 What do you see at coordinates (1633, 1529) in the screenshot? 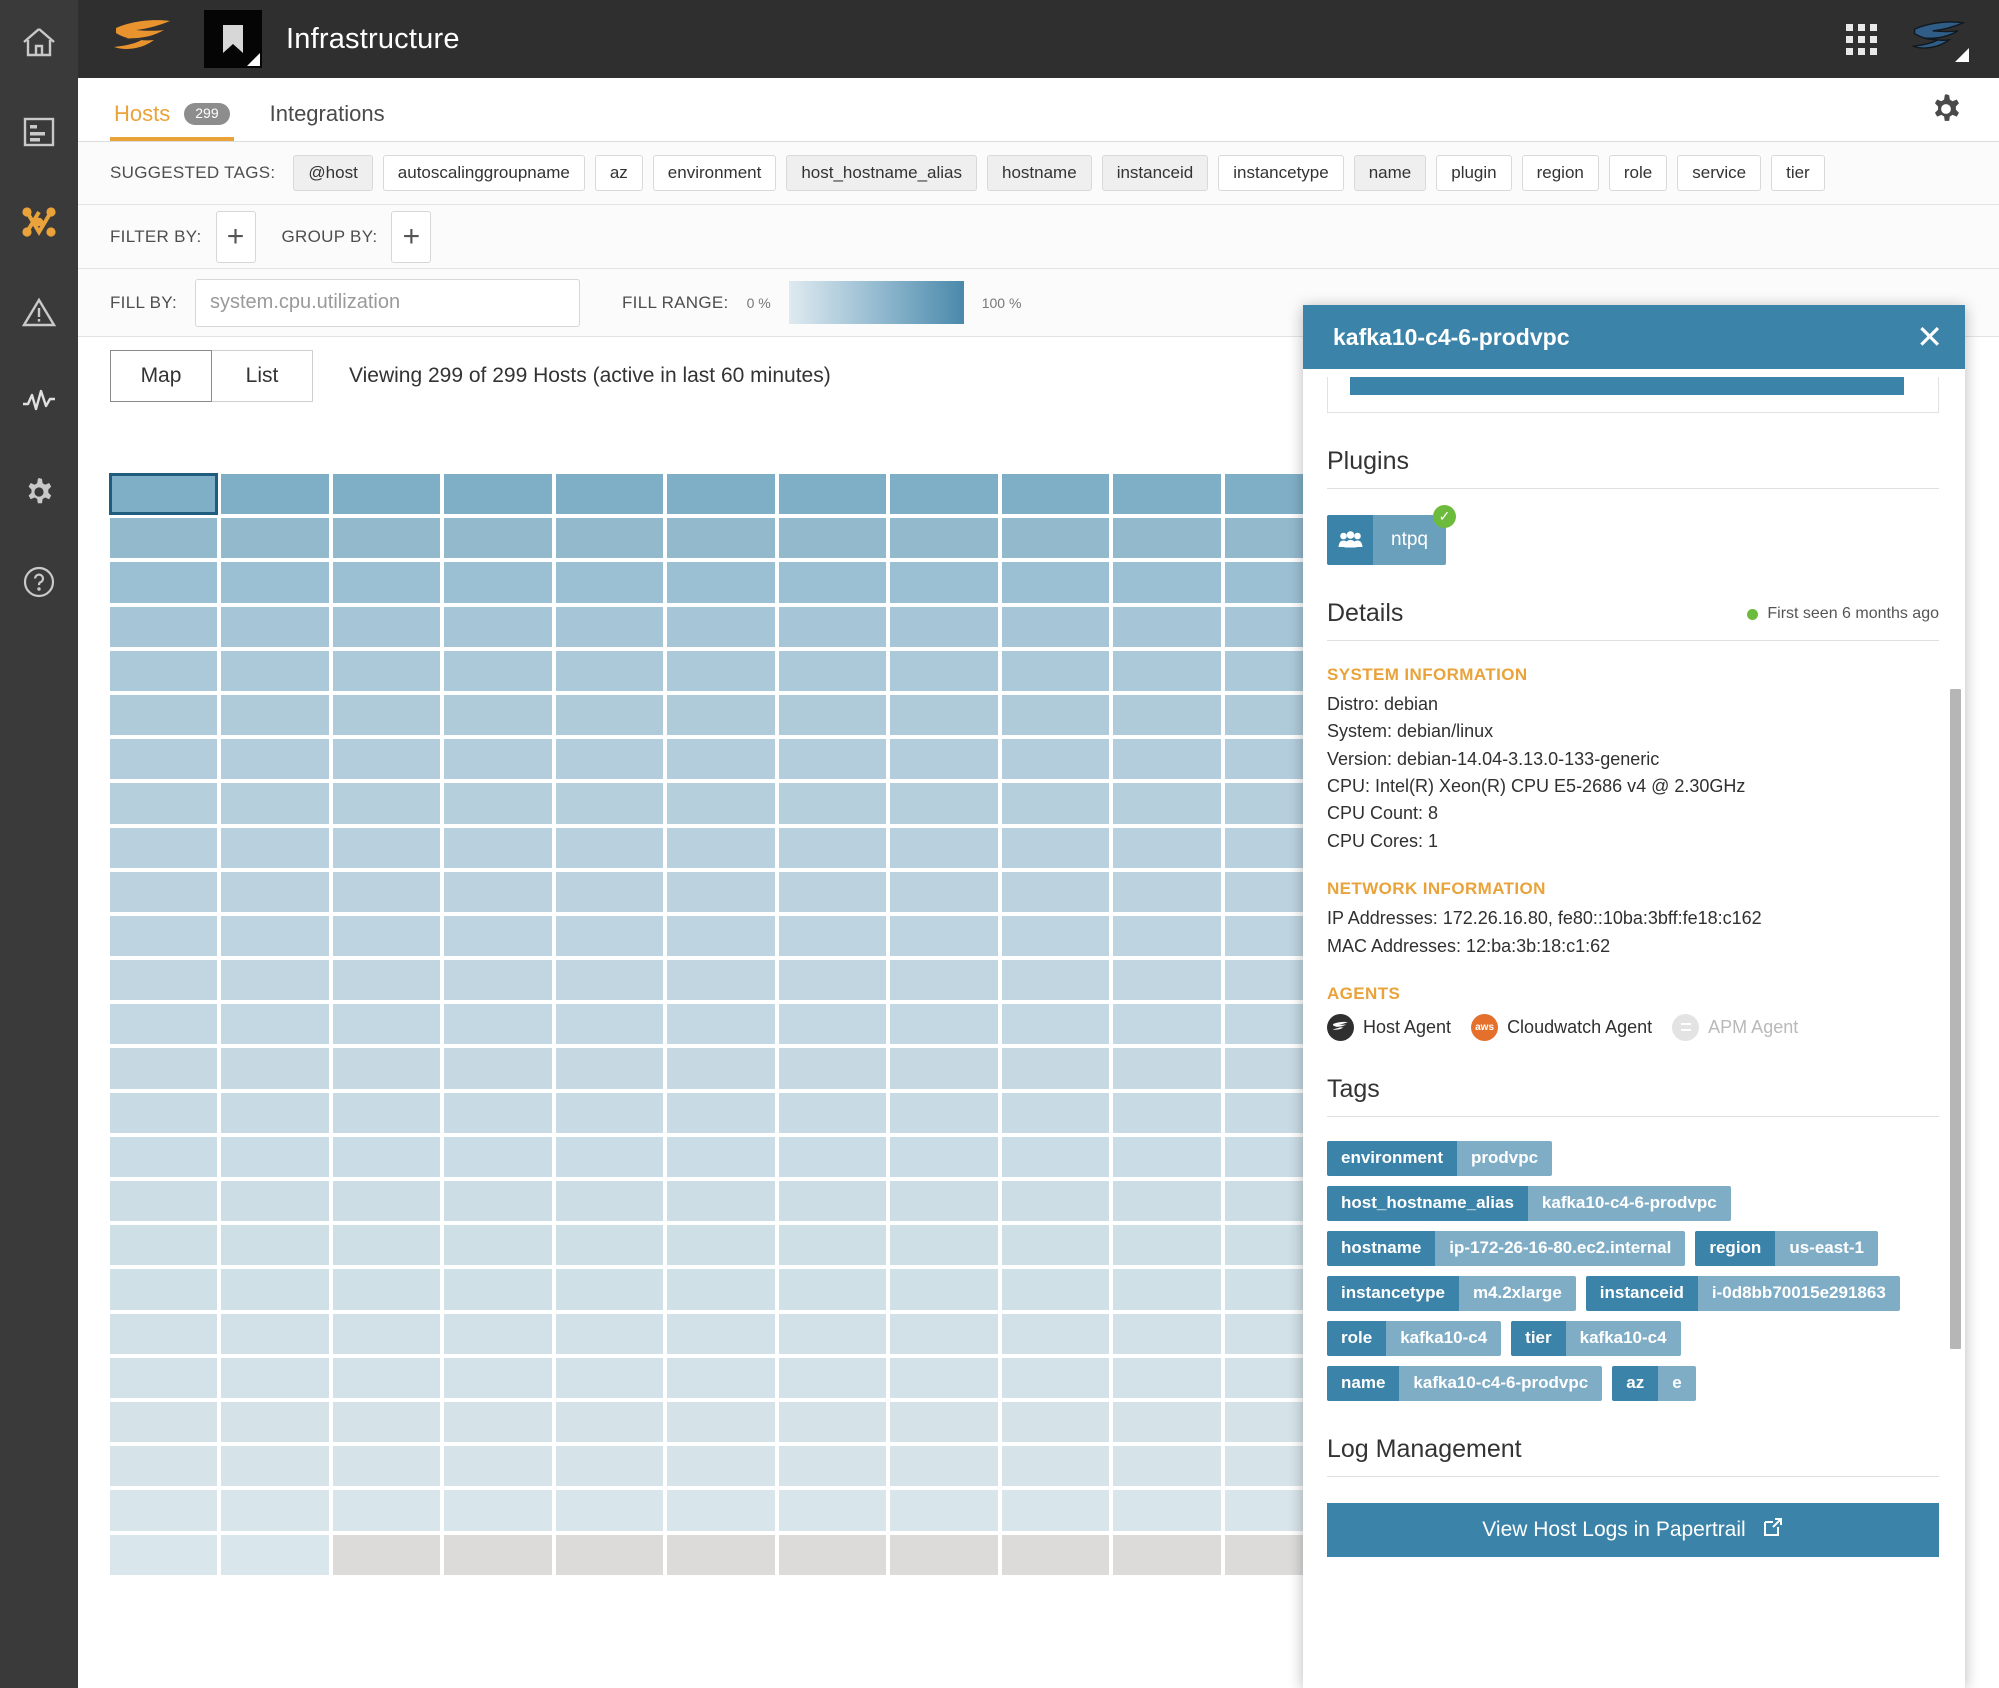
I see `view-host-logs-button: View Host Logs in Papertrail` at bounding box center [1633, 1529].